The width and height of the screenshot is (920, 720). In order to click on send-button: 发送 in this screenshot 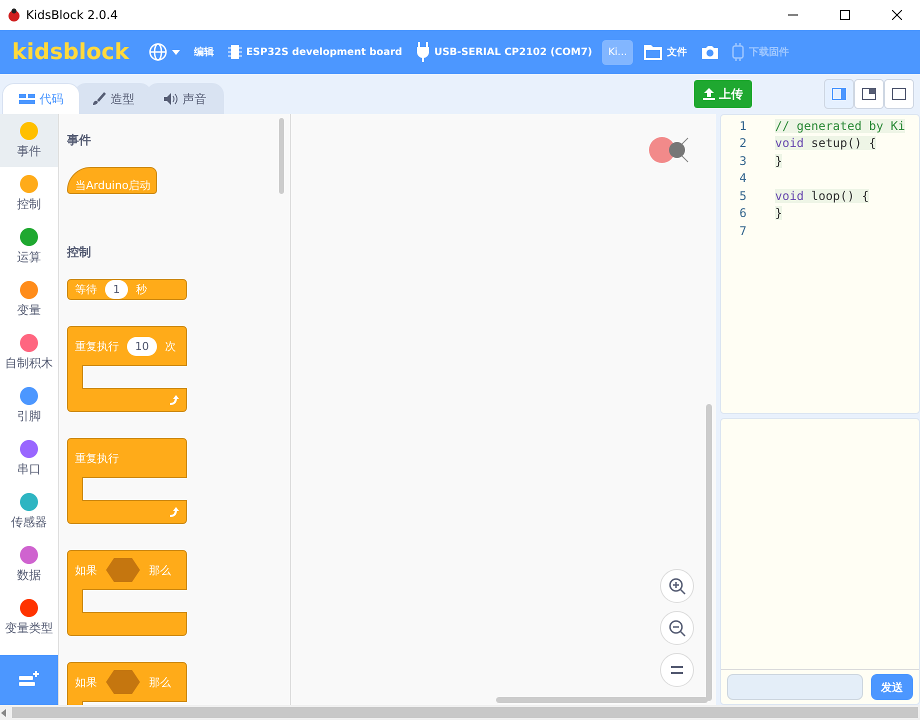, I will do `click(892, 687)`.